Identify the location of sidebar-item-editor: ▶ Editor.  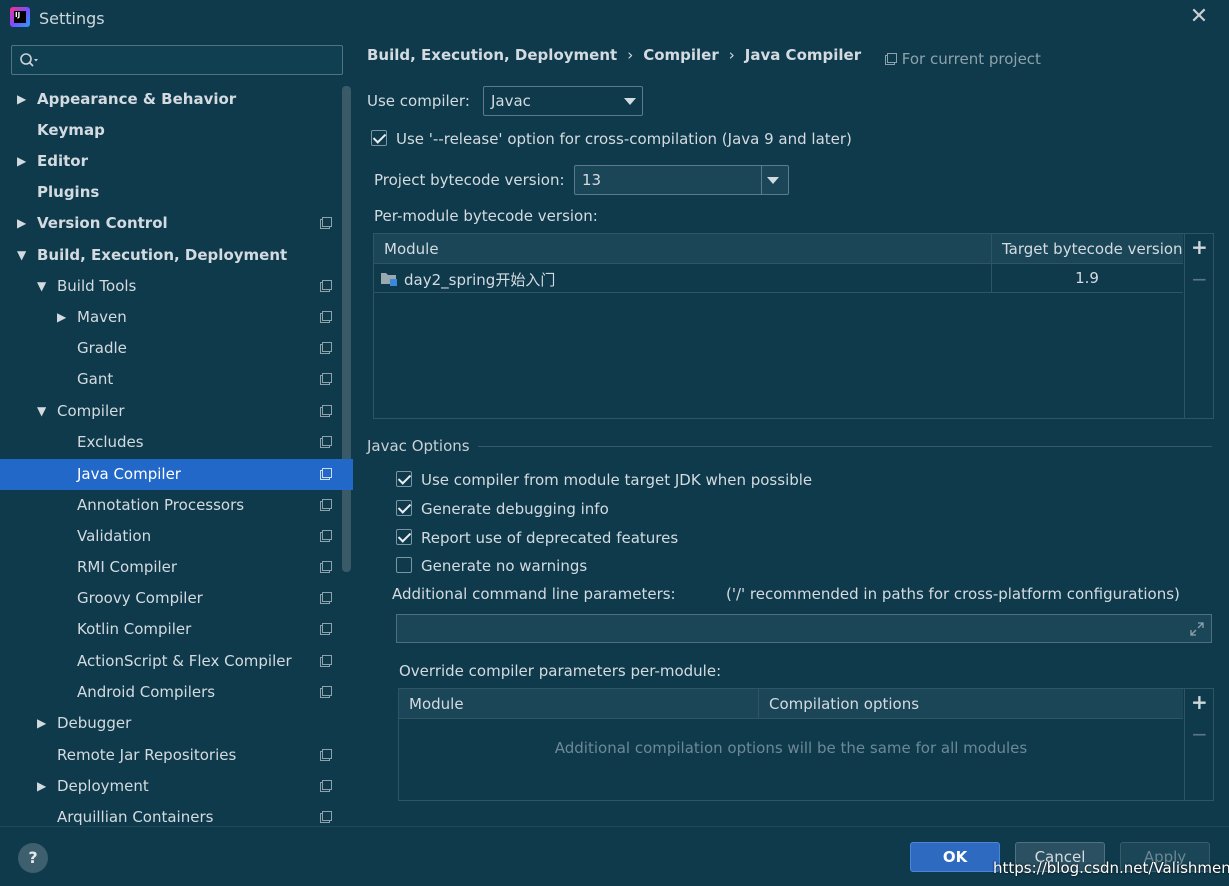
(176, 161).